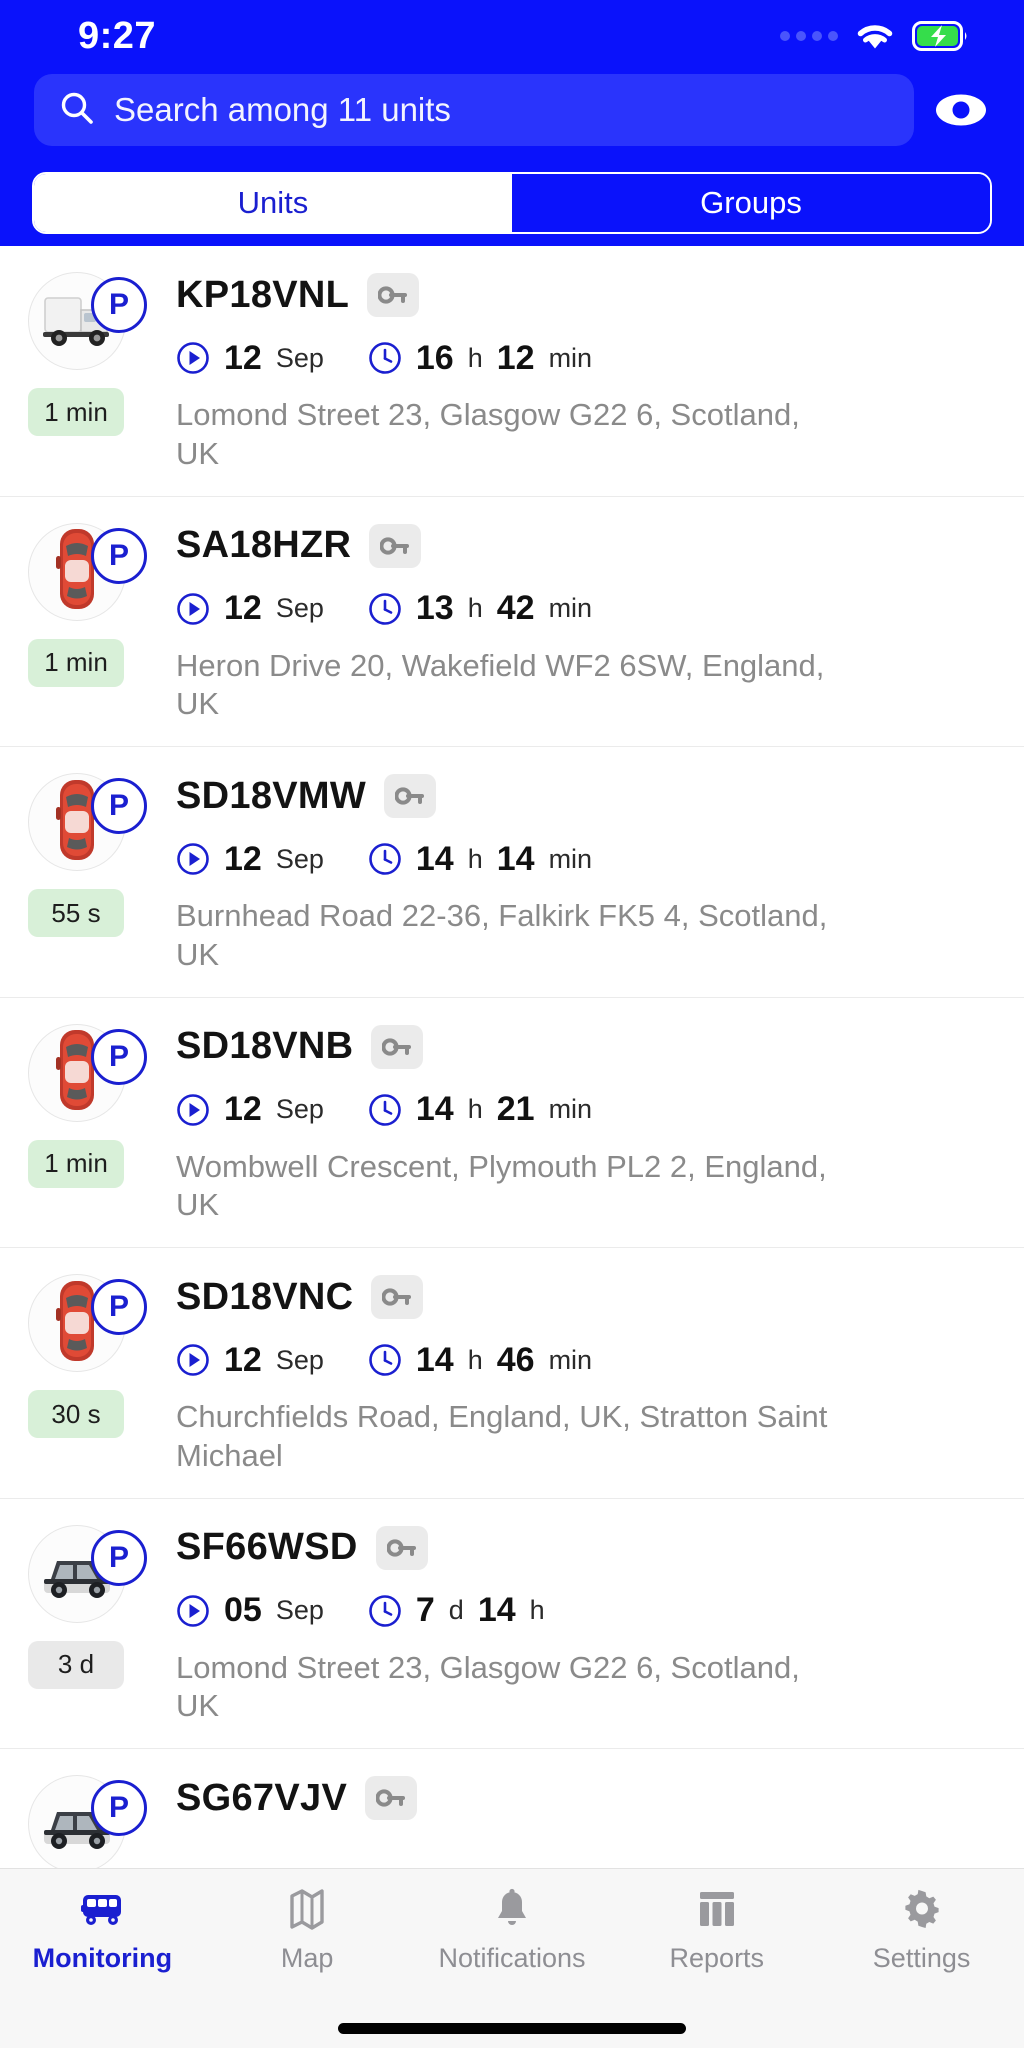  Describe the element at coordinates (961, 110) in the screenshot. I see `eye-icon` at that location.